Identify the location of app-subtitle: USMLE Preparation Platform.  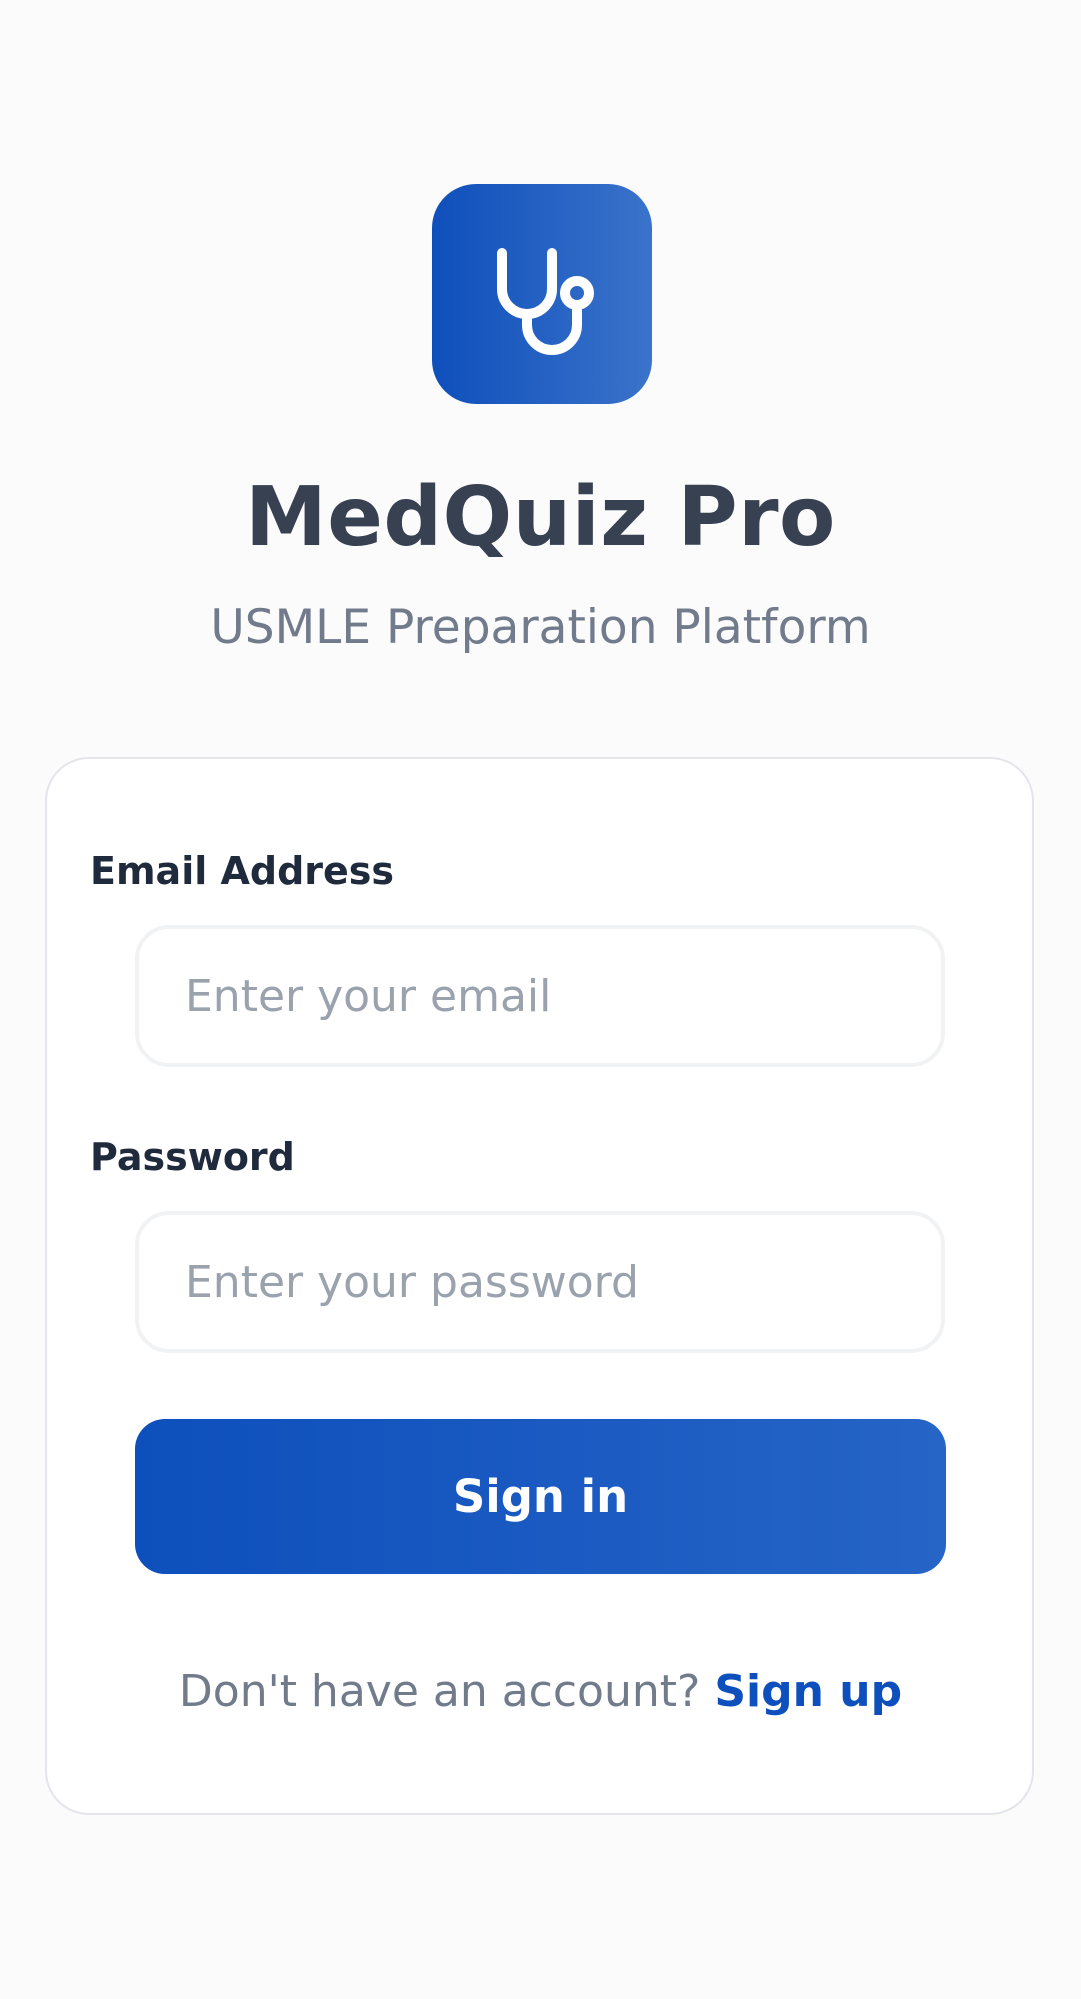
(540, 627).